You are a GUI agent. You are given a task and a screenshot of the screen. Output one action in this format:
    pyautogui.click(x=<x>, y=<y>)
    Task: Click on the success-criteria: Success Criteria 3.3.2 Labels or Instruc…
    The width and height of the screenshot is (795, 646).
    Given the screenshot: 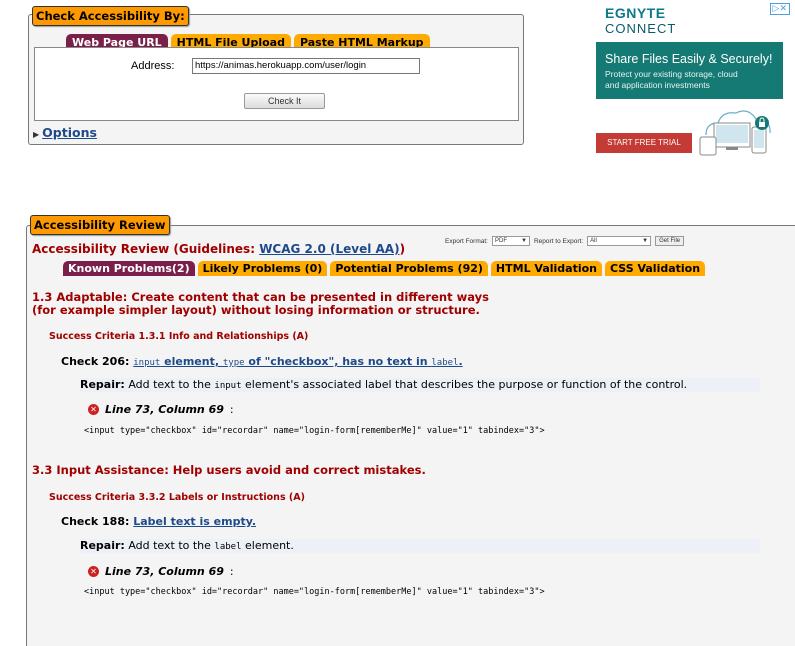 What is the action you would take?
    pyautogui.click(x=177, y=497)
    